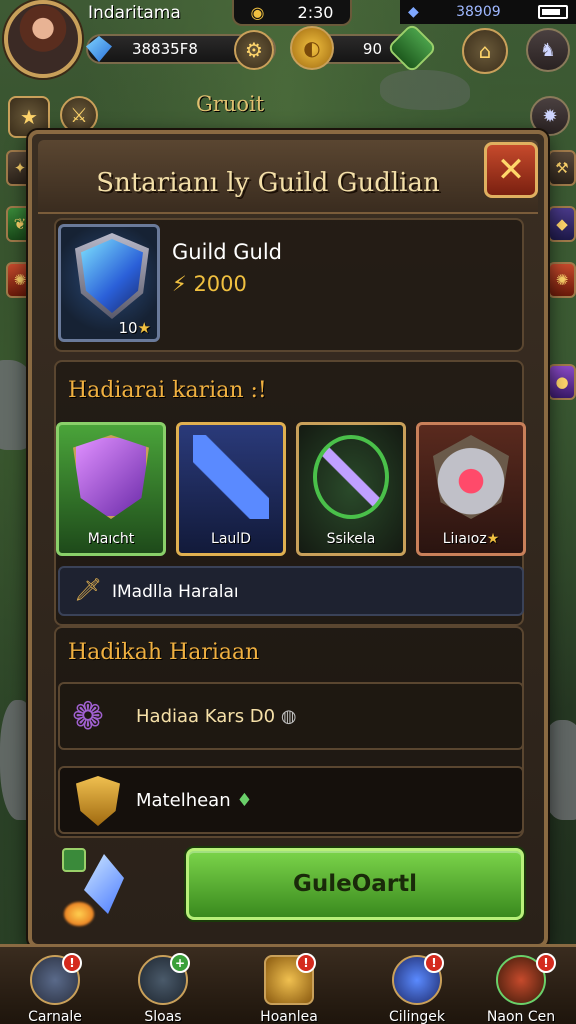 The height and width of the screenshot is (1024, 576). I want to click on profile-menu-icon: ♞, so click(548, 50).